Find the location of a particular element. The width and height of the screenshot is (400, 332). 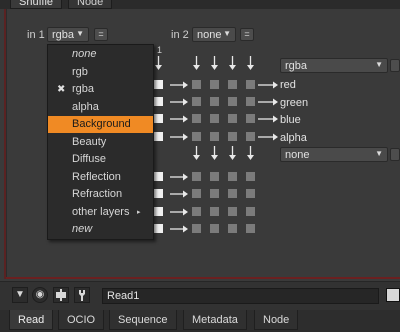

panel-bottom-border is located at coordinates (203, 278).